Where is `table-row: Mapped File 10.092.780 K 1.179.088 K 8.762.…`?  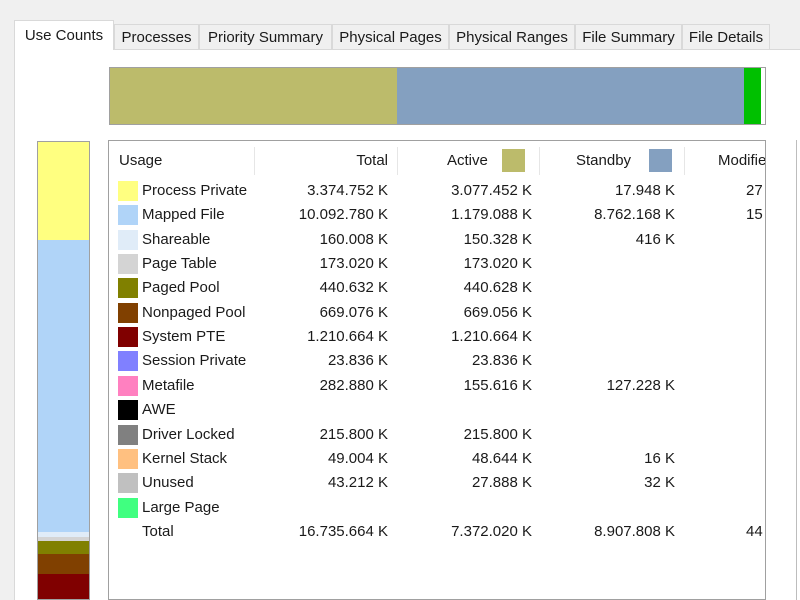 table-row: Mapped File 10.092.780 K 1.179.088 K 8.762.… is located at coordinates (437, 215).